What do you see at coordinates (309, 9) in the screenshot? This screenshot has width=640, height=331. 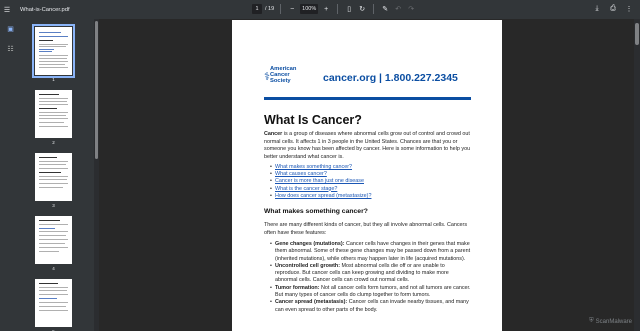 I see `zoom-level-input: 100%` at bounding box center [309, 9].